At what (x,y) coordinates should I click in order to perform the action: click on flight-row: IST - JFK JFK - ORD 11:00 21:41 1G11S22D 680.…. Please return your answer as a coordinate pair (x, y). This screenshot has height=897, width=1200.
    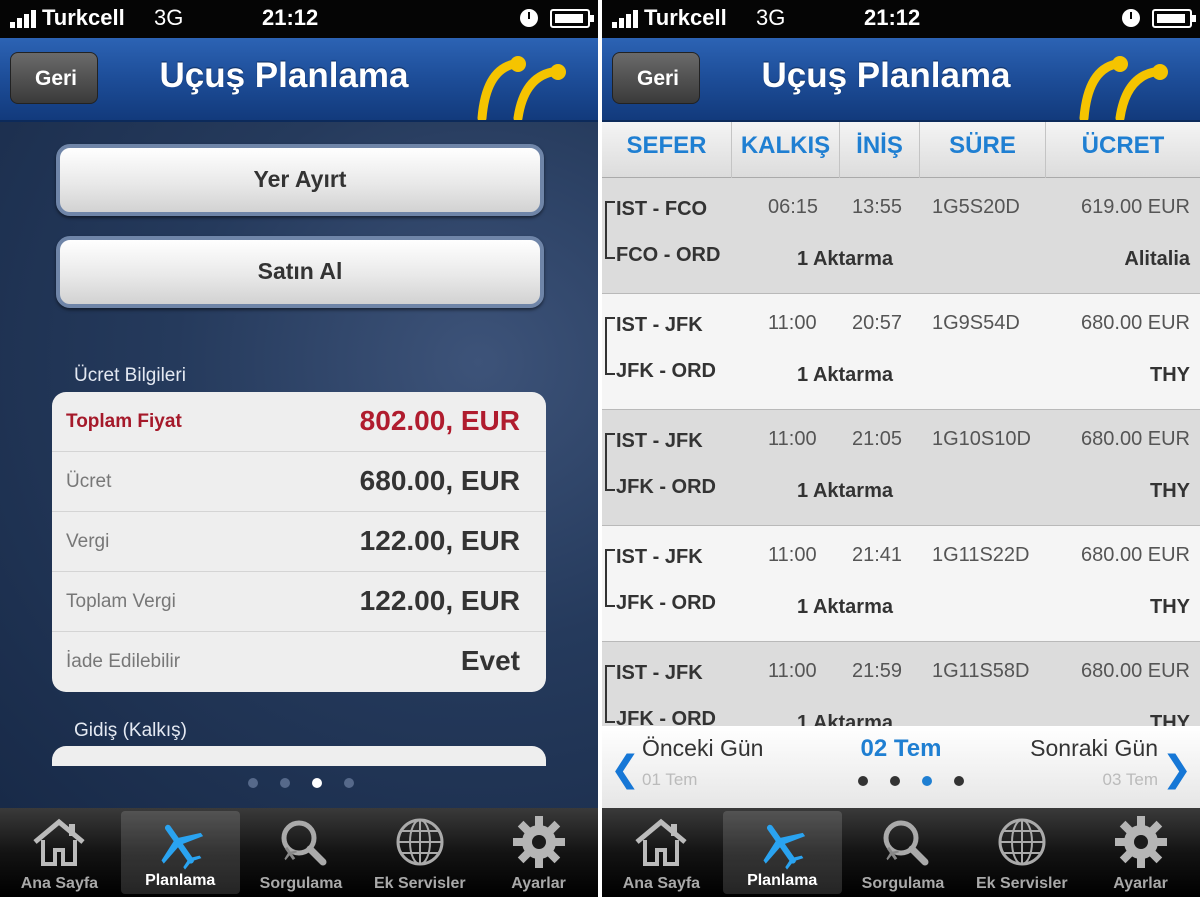
    Looking at the image, I should click on (901, 584).